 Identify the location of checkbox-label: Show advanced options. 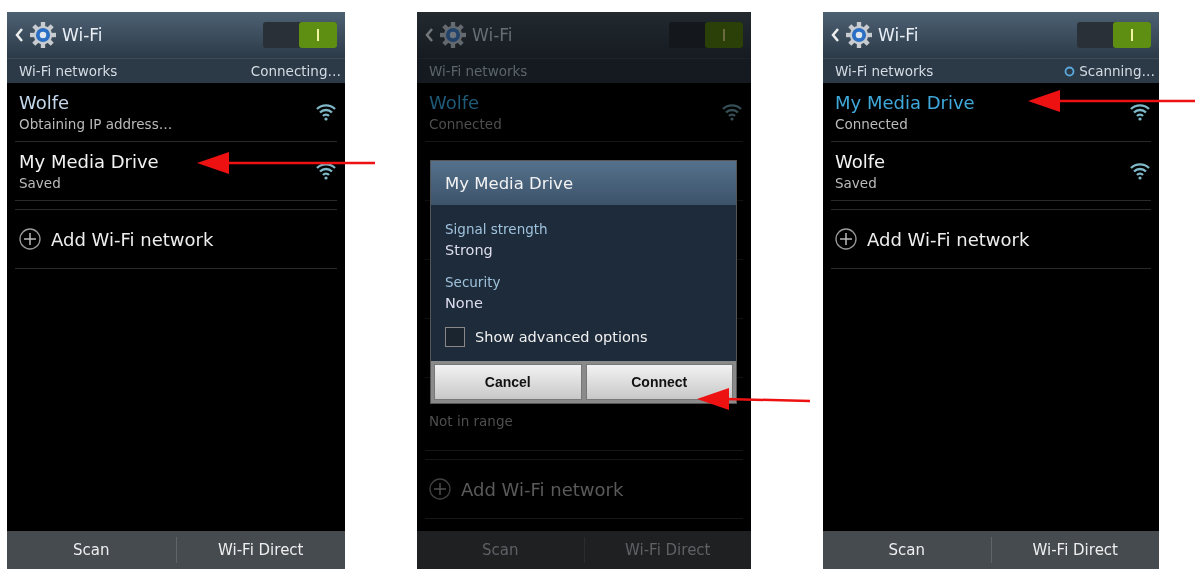
(561, 337).